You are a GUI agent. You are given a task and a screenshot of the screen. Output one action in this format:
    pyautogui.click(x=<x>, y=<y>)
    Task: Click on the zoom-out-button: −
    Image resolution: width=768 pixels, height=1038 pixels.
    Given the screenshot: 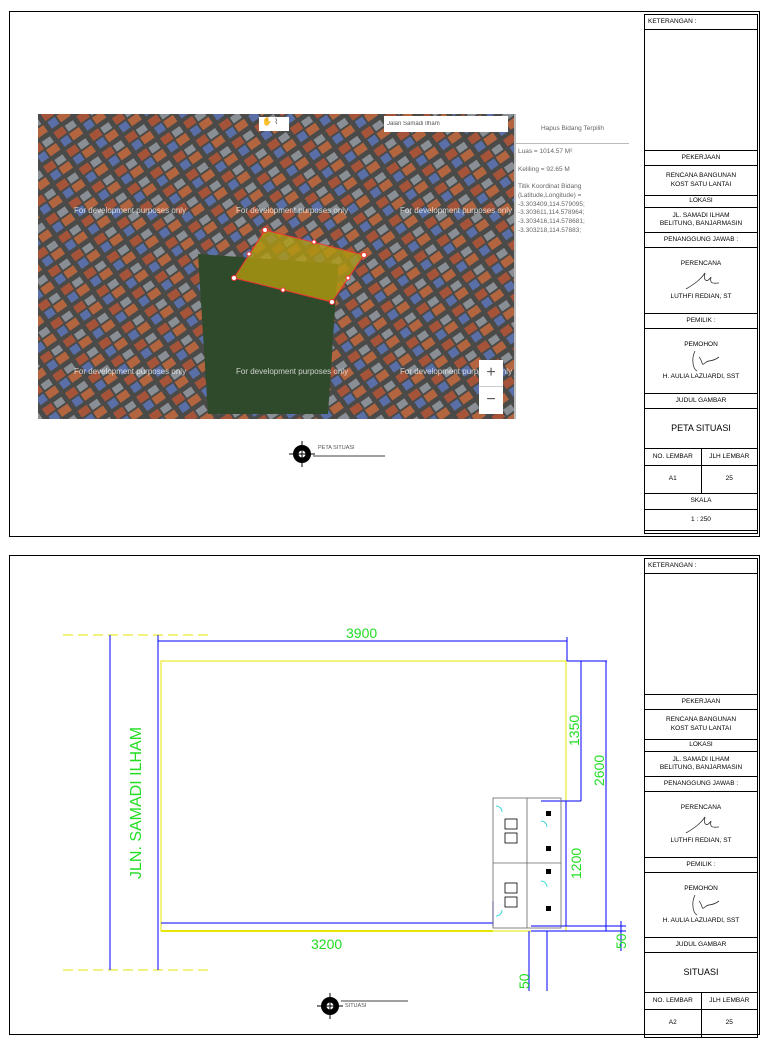 What is the action you would take?
    pyautogui.click(x=491, y=399)
    